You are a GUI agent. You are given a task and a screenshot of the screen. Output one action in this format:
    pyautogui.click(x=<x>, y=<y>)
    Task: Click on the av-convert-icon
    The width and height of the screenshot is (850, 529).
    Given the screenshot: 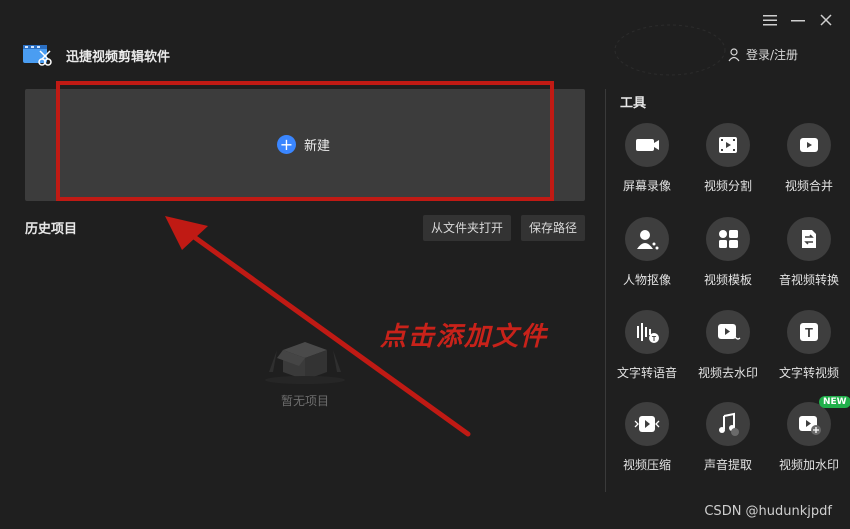 What is the action you would take?
    pyautogui.click(x=809, y=239)
    